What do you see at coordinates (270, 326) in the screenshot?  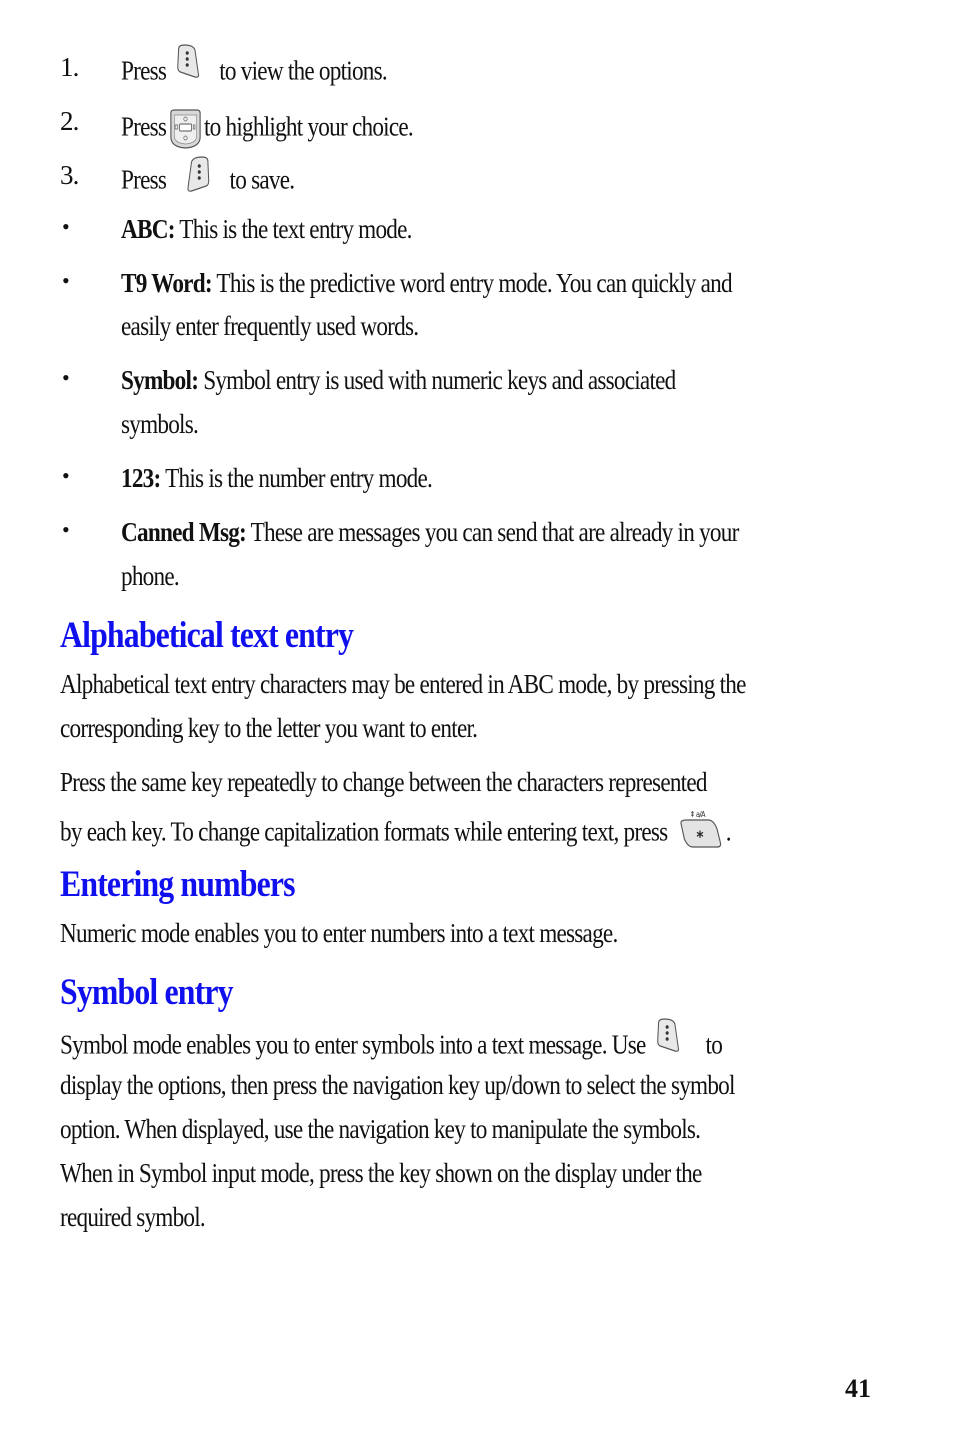 I see `mode-description-cont: easily enter frequently used words.` at bounding box center [270, 326].